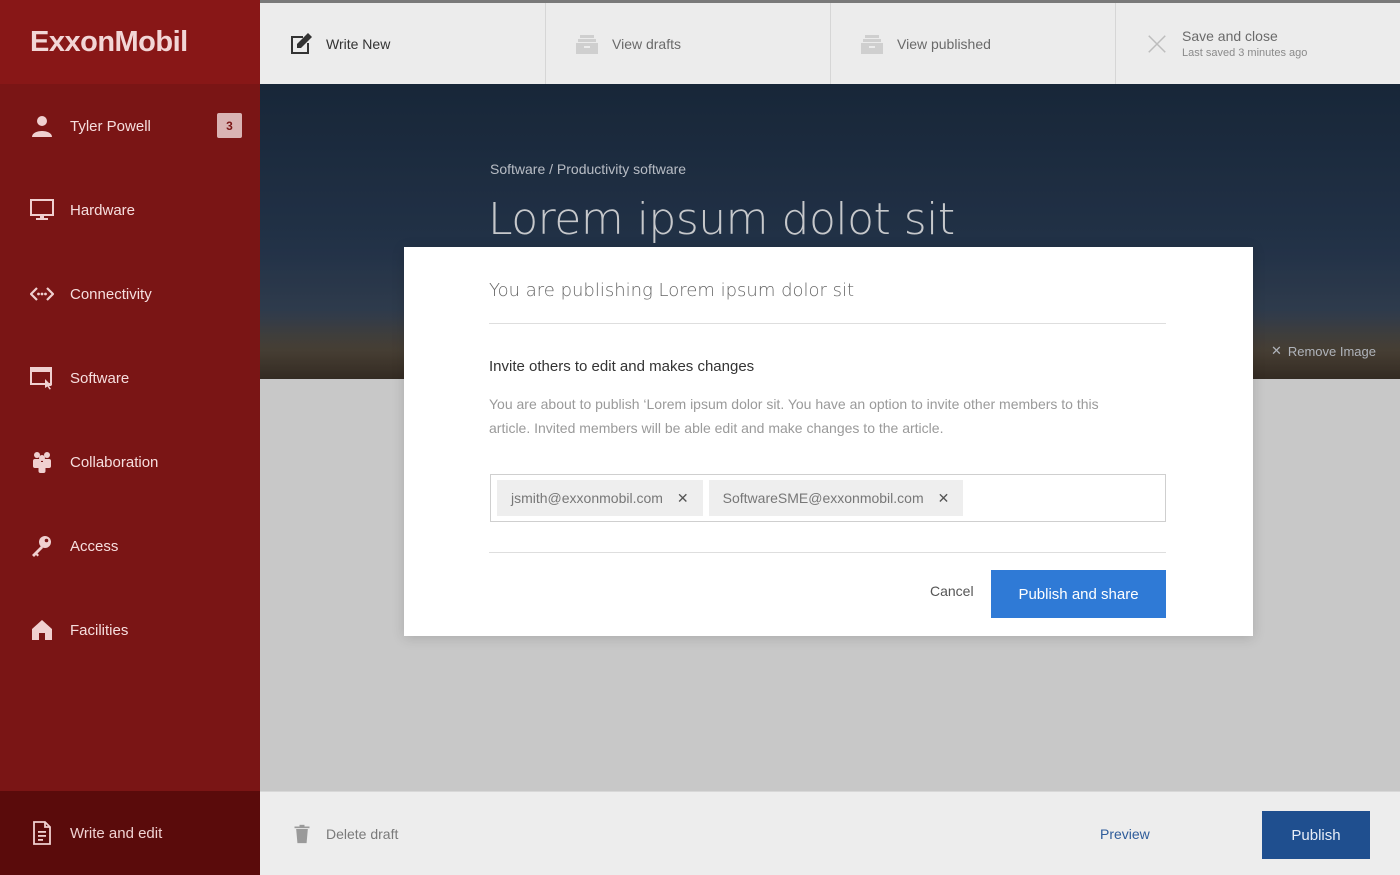 This screenshot has width=1400, height=875. I want to click on notification-badge: 3, so click(229, 125).